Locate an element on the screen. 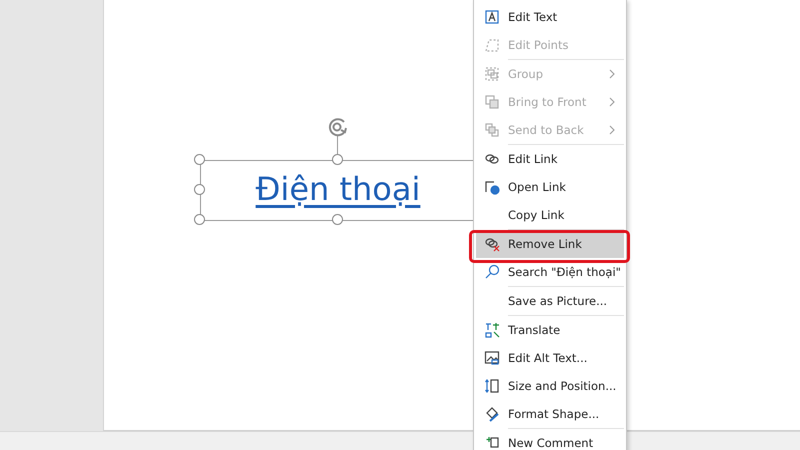 This screenshot has height=450, width=800. remove-link-icon is located at coordinates (492, 244).